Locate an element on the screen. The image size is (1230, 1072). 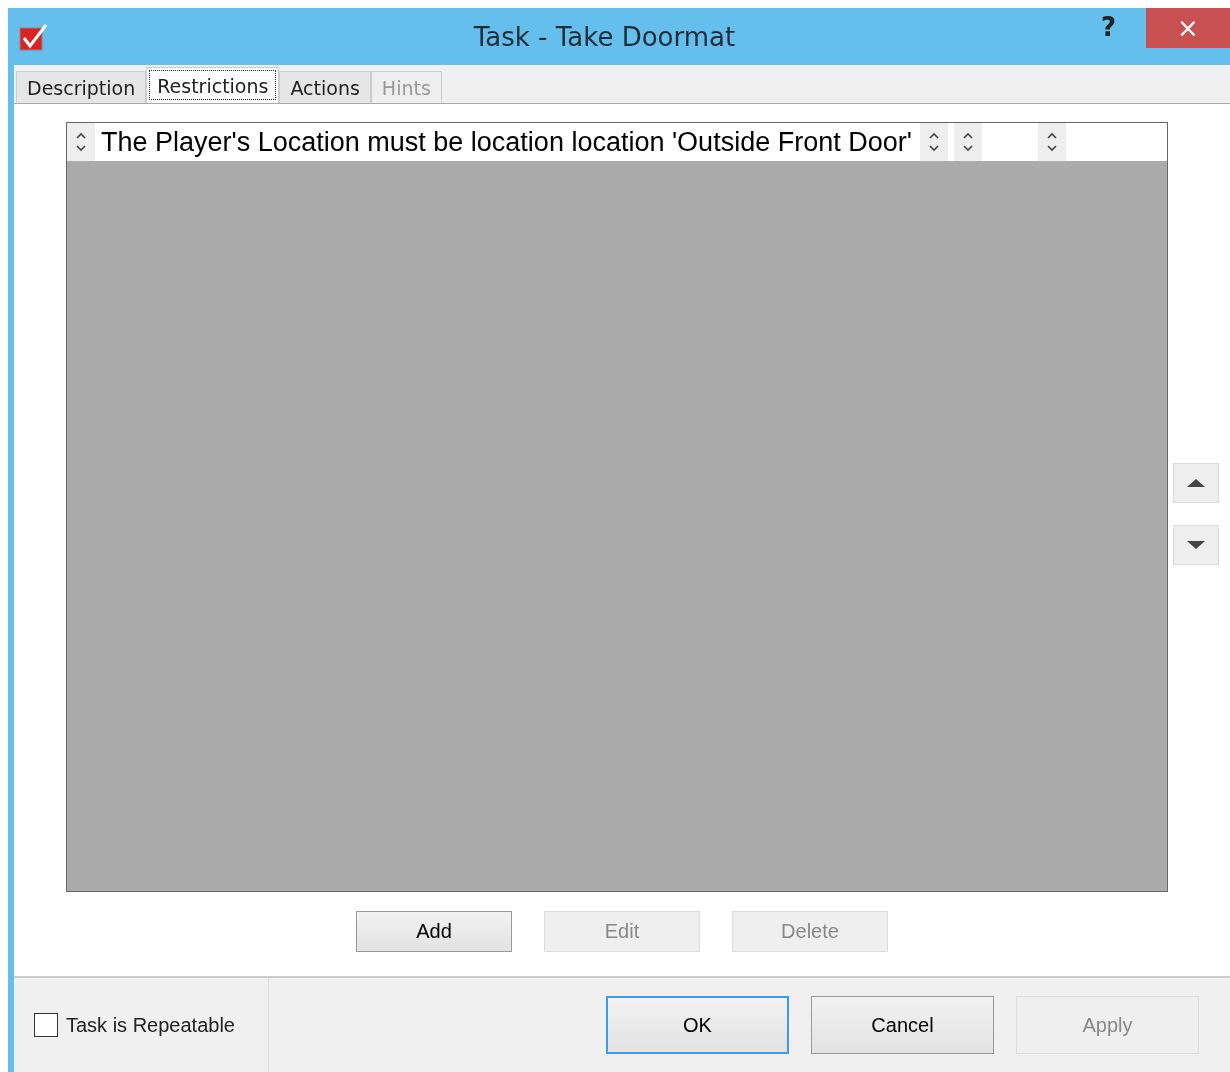
tab: Description is located at coordinates (81, 87).